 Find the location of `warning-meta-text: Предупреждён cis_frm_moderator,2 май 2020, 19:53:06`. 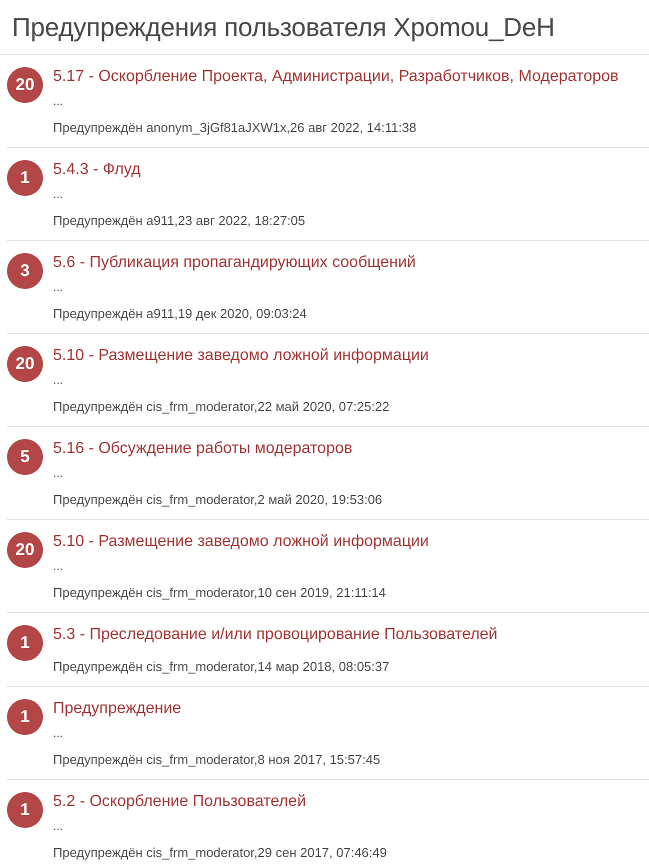

warning-meta-text: Предупреждён cis_frm_moderator,2 май 2020, 19:53:06 is located at coordinates (217, 500).